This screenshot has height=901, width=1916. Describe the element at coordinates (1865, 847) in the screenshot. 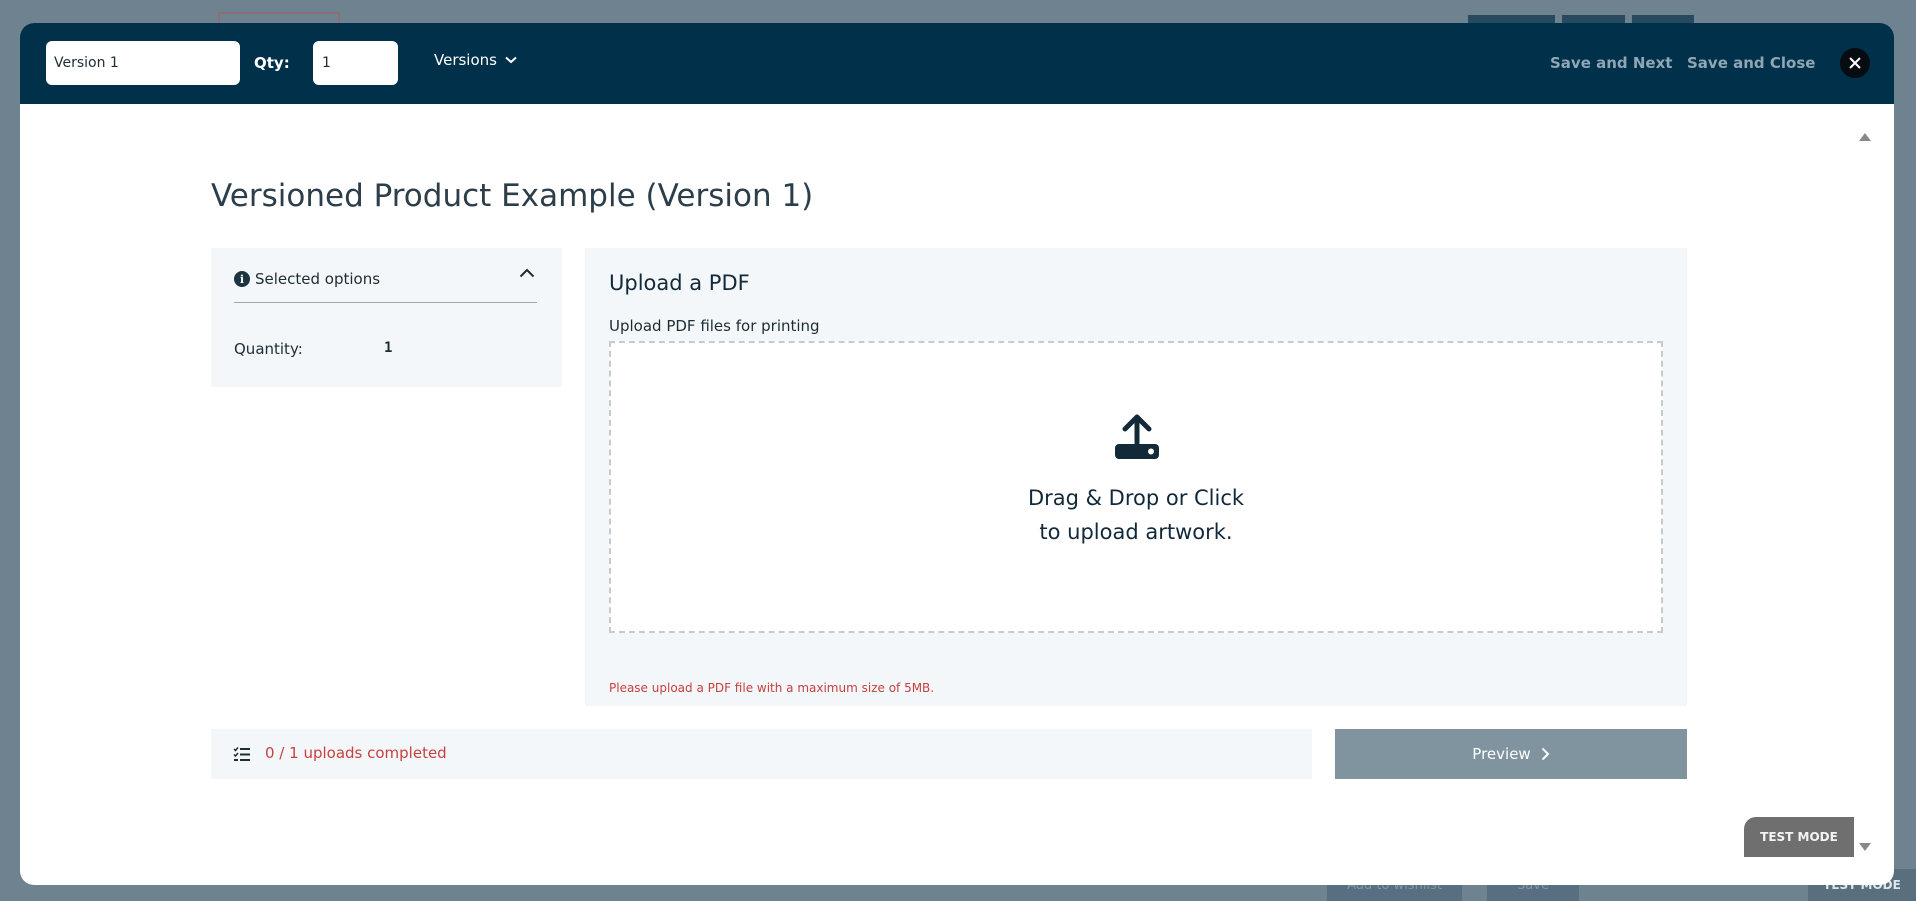

I see `scroll-down-arrow` at that location.